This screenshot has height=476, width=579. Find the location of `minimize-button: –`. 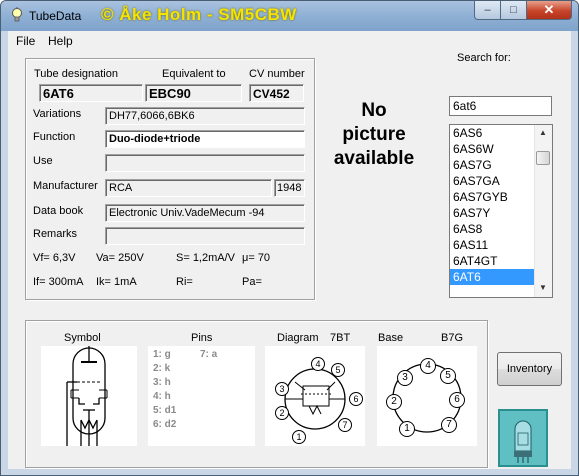

minimize-button: – is located at coordinates (487, 10).